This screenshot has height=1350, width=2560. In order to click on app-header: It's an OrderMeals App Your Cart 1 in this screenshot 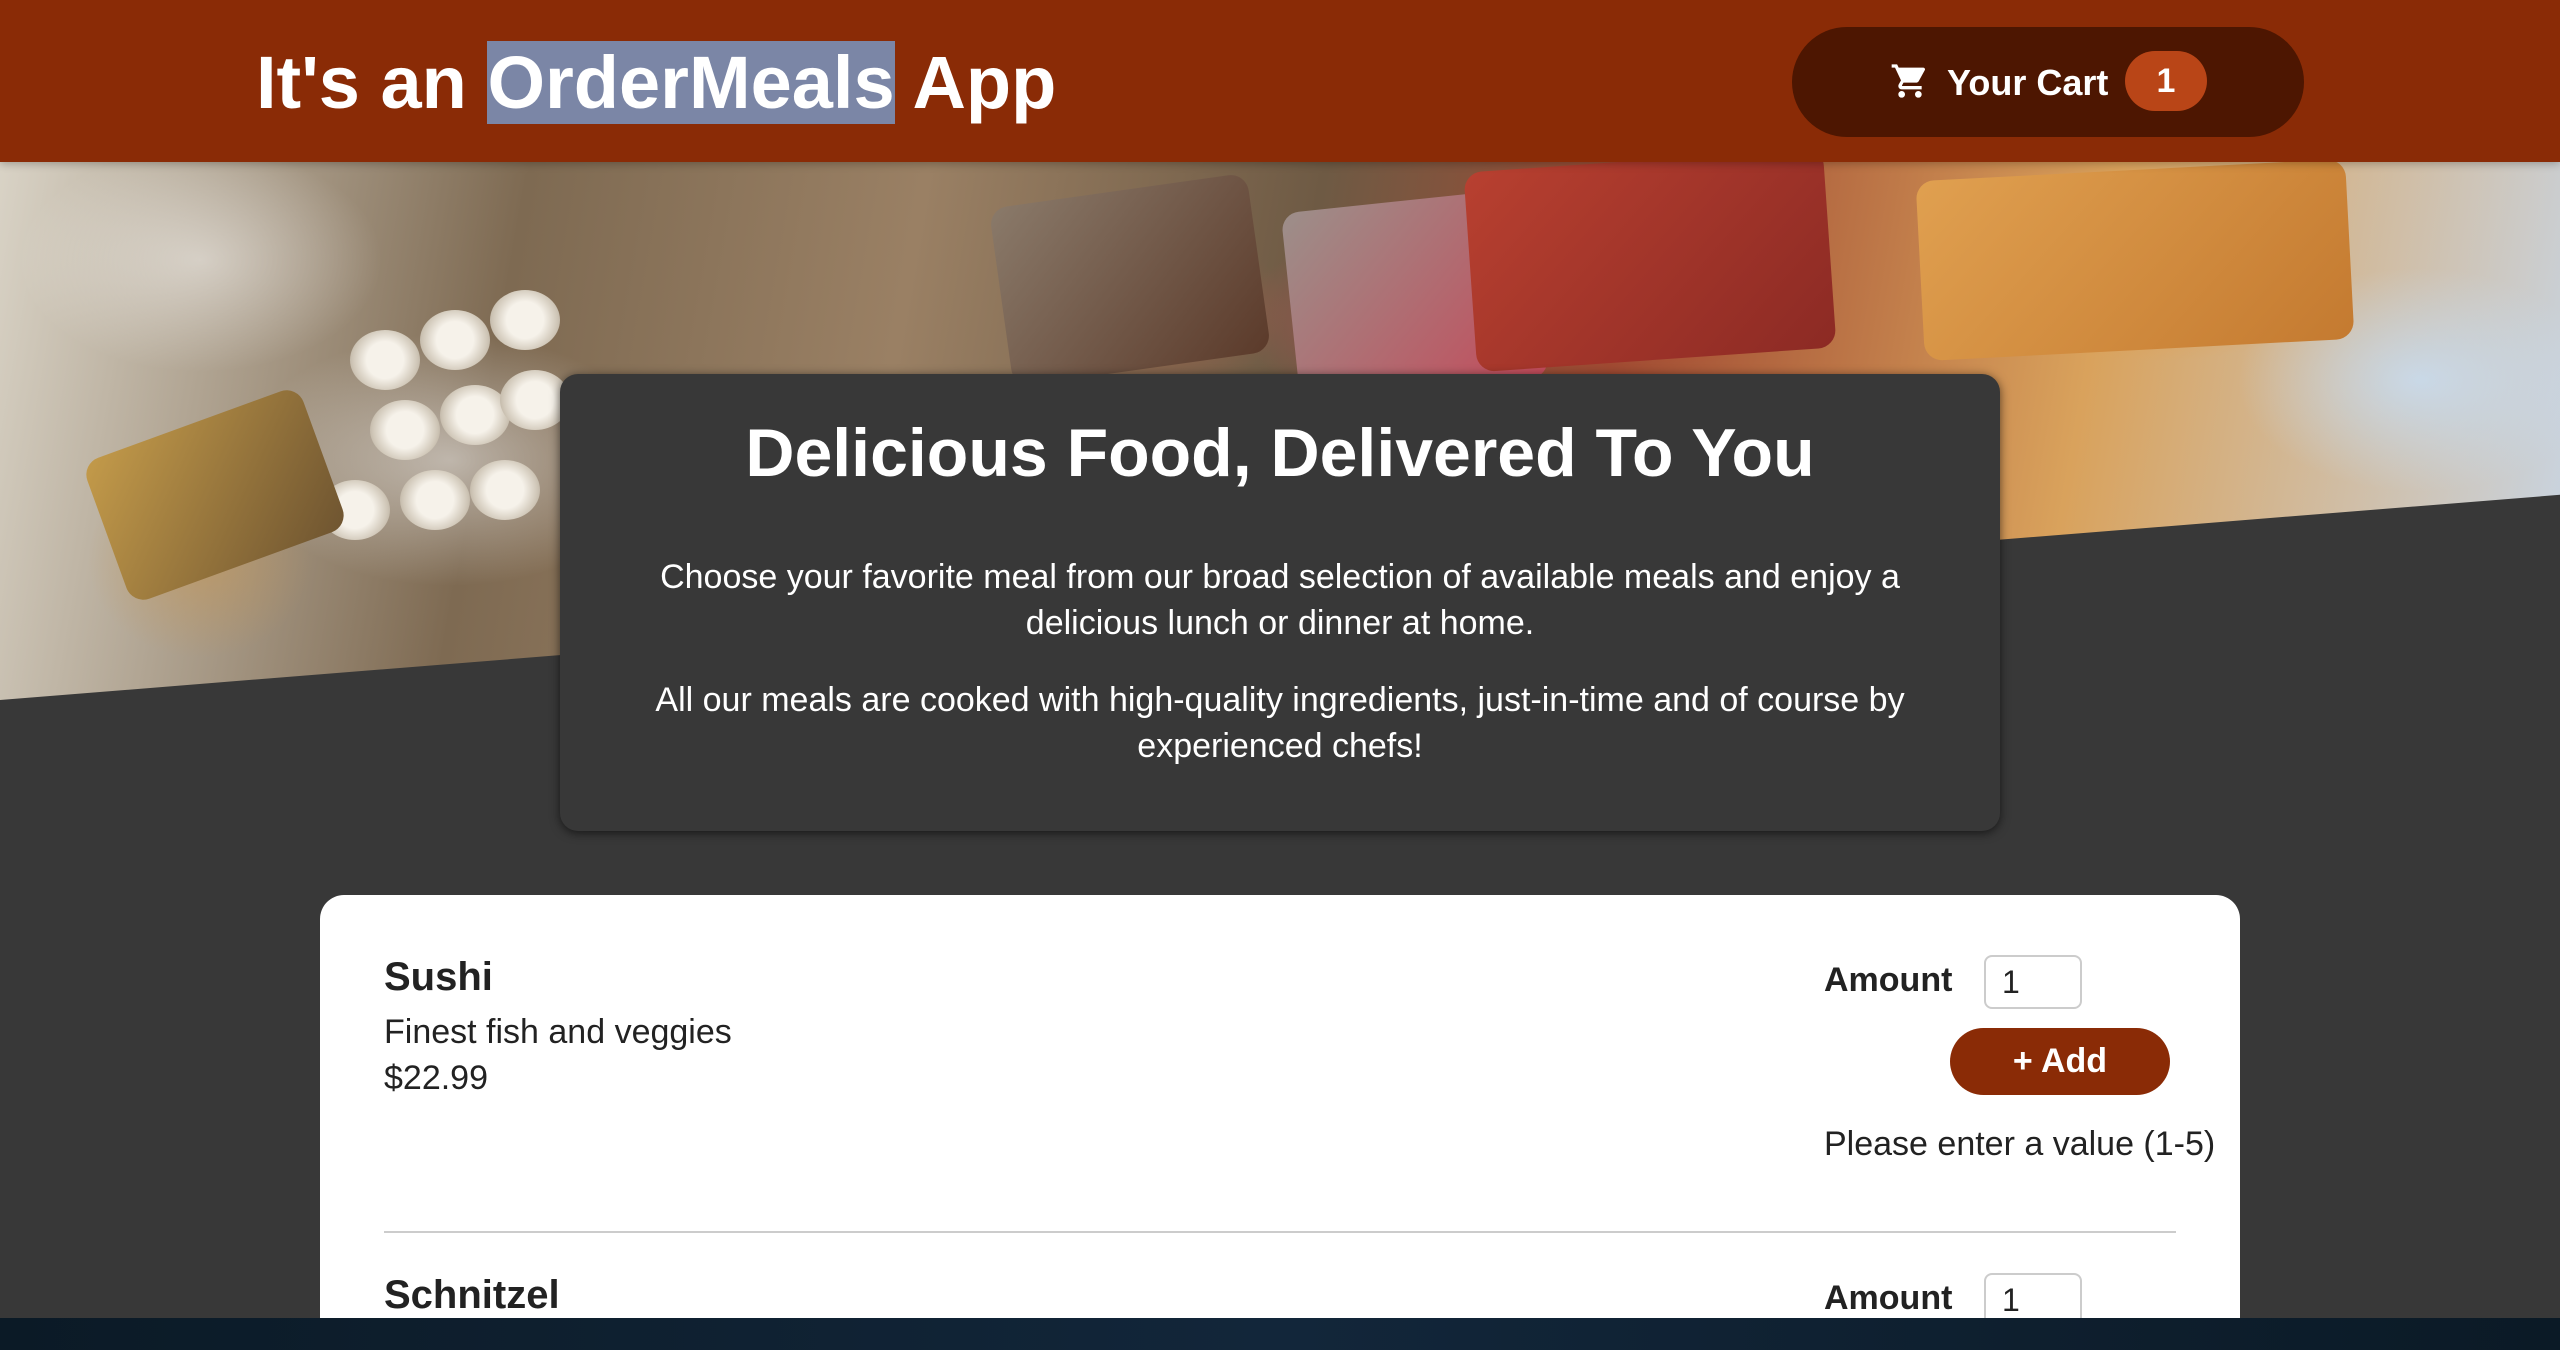, I will do `click(1280, 81)`.